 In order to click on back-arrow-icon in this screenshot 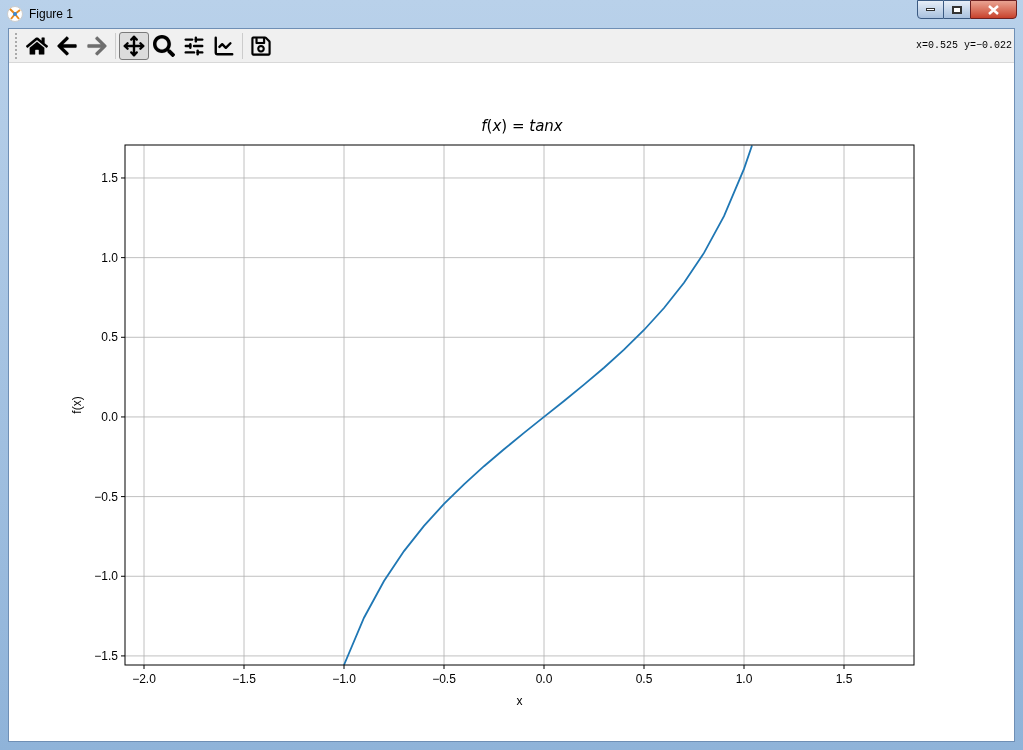, I will do `click(67, 45)`.